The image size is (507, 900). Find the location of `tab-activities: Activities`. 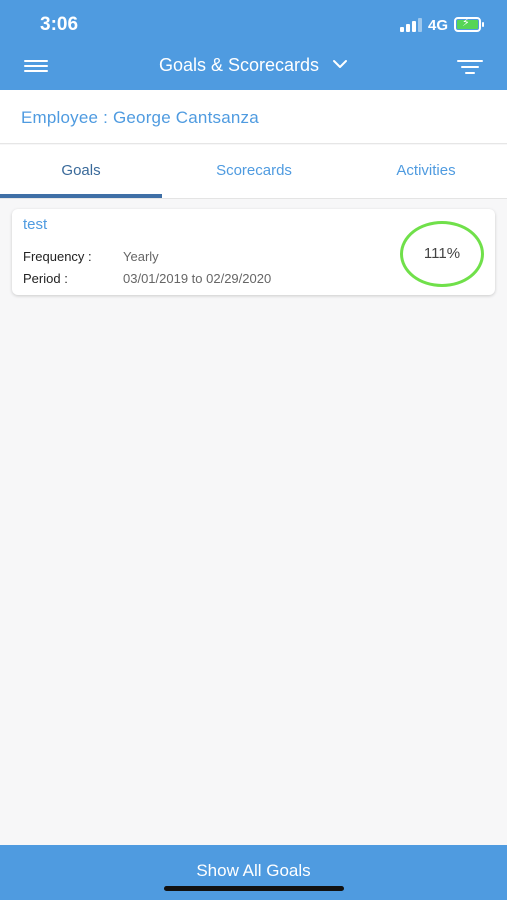

tab-activities: Activities is located at coordinates (426, 172).